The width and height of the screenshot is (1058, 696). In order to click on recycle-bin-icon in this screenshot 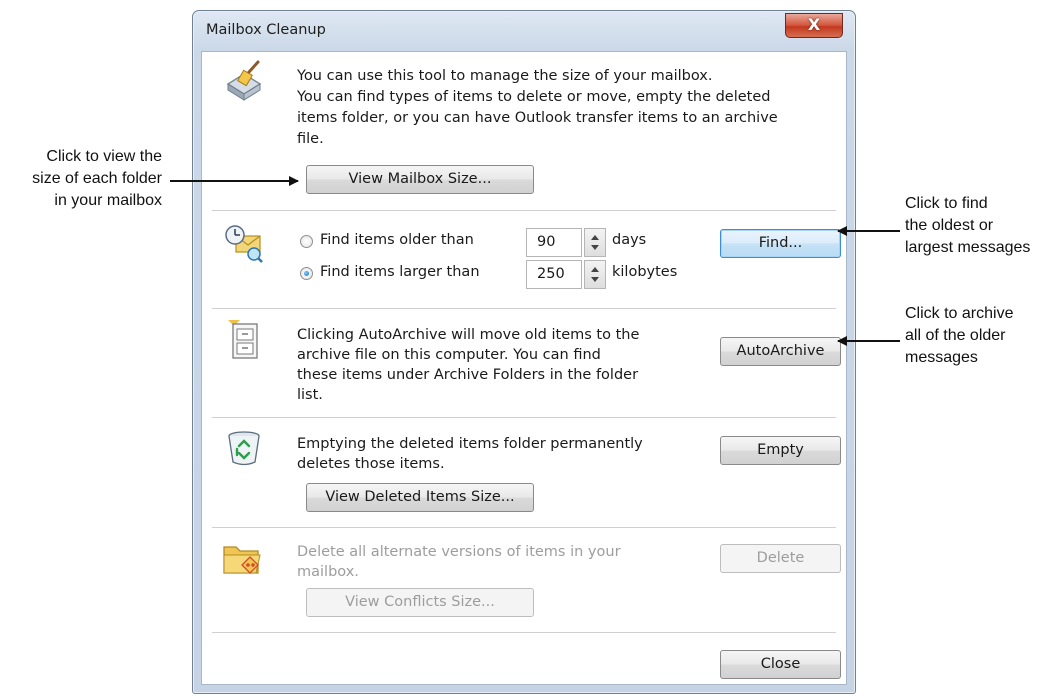, I will do `click(244, 450)`.